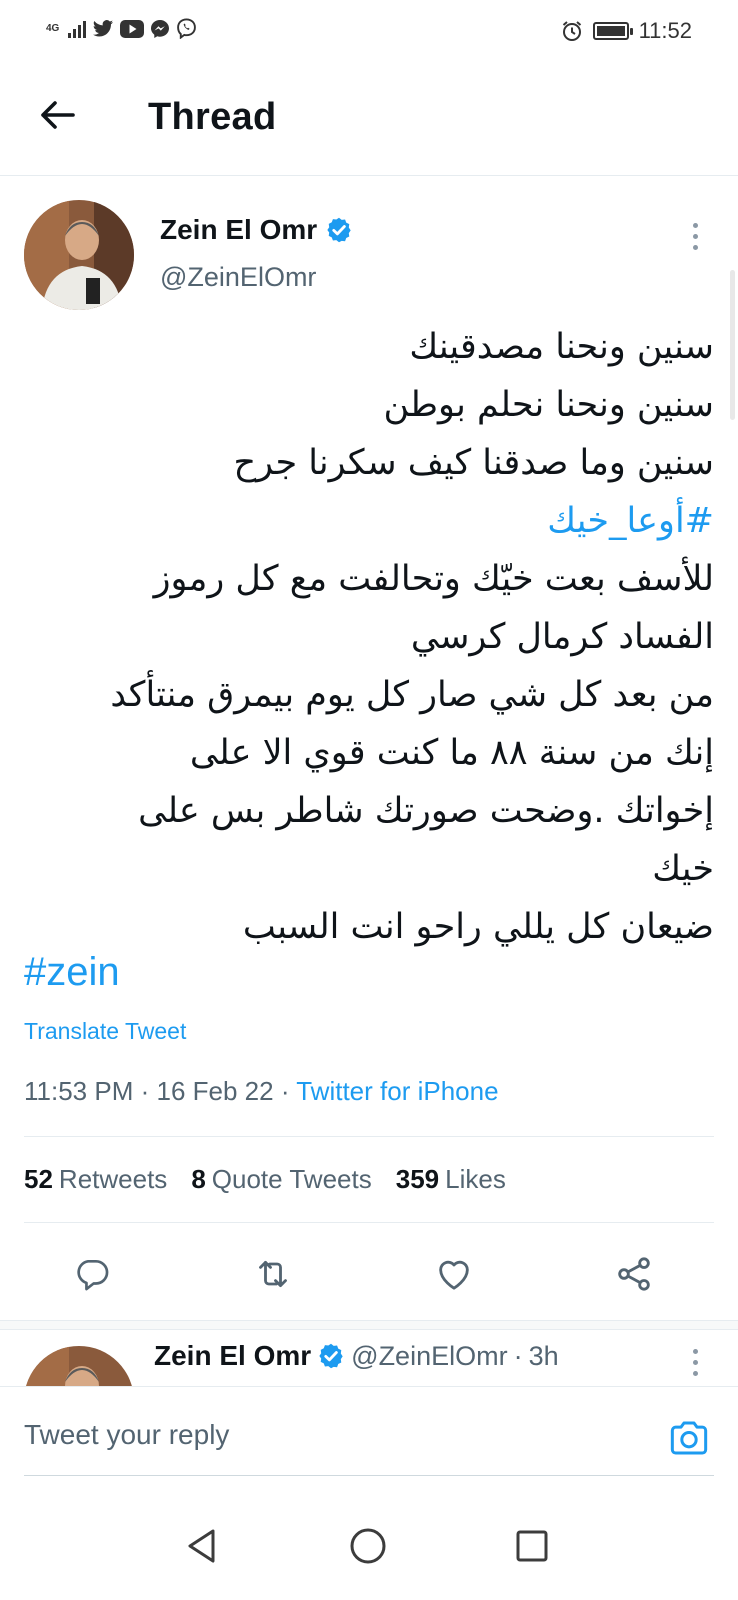  I want to click on author-avatar, so click(79, 255).